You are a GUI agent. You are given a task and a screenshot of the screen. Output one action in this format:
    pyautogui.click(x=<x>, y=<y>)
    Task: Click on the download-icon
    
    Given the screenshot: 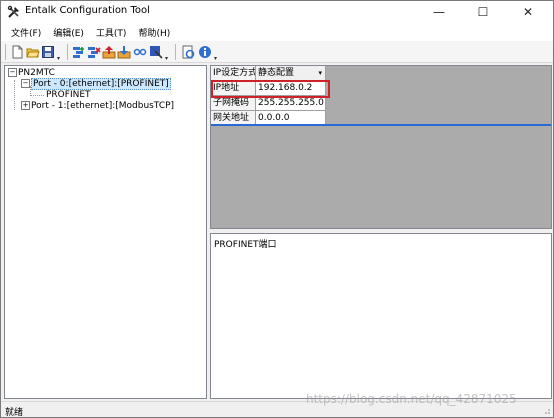 What is the action you would take?
    pyautogui.click(x=124, y=52)
    